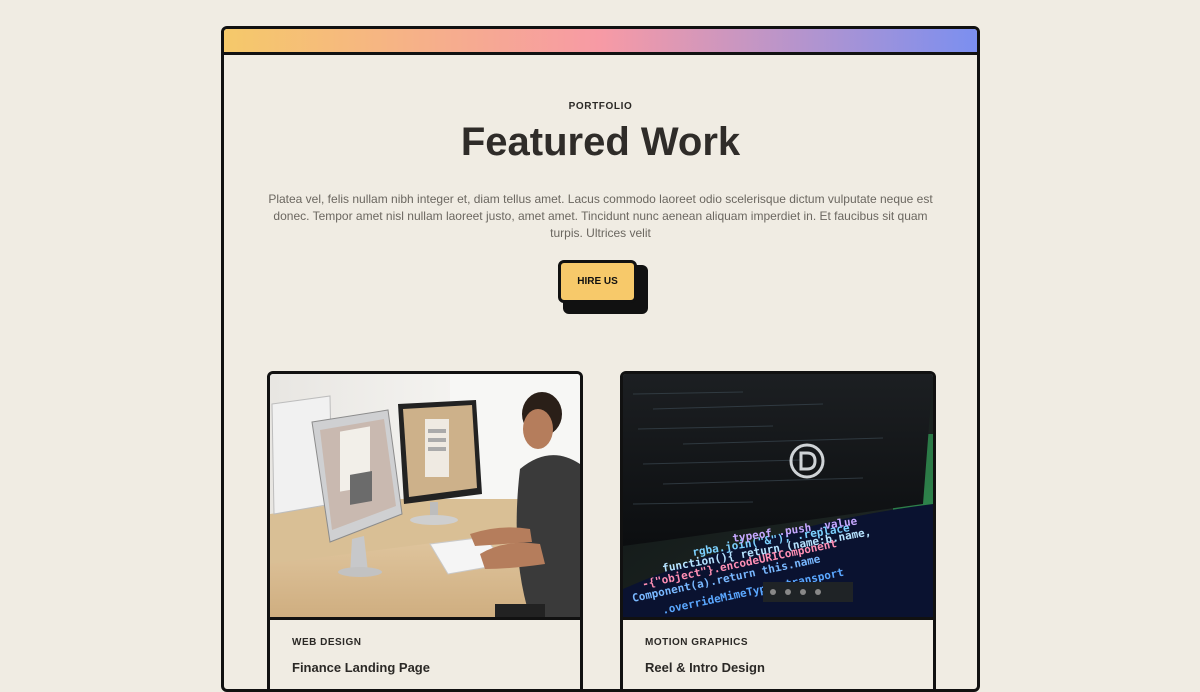  What do you see at coordinates (600, 142) in the screenshot?
I see `section-title: Featured Work` at bounding box center [600, 142].